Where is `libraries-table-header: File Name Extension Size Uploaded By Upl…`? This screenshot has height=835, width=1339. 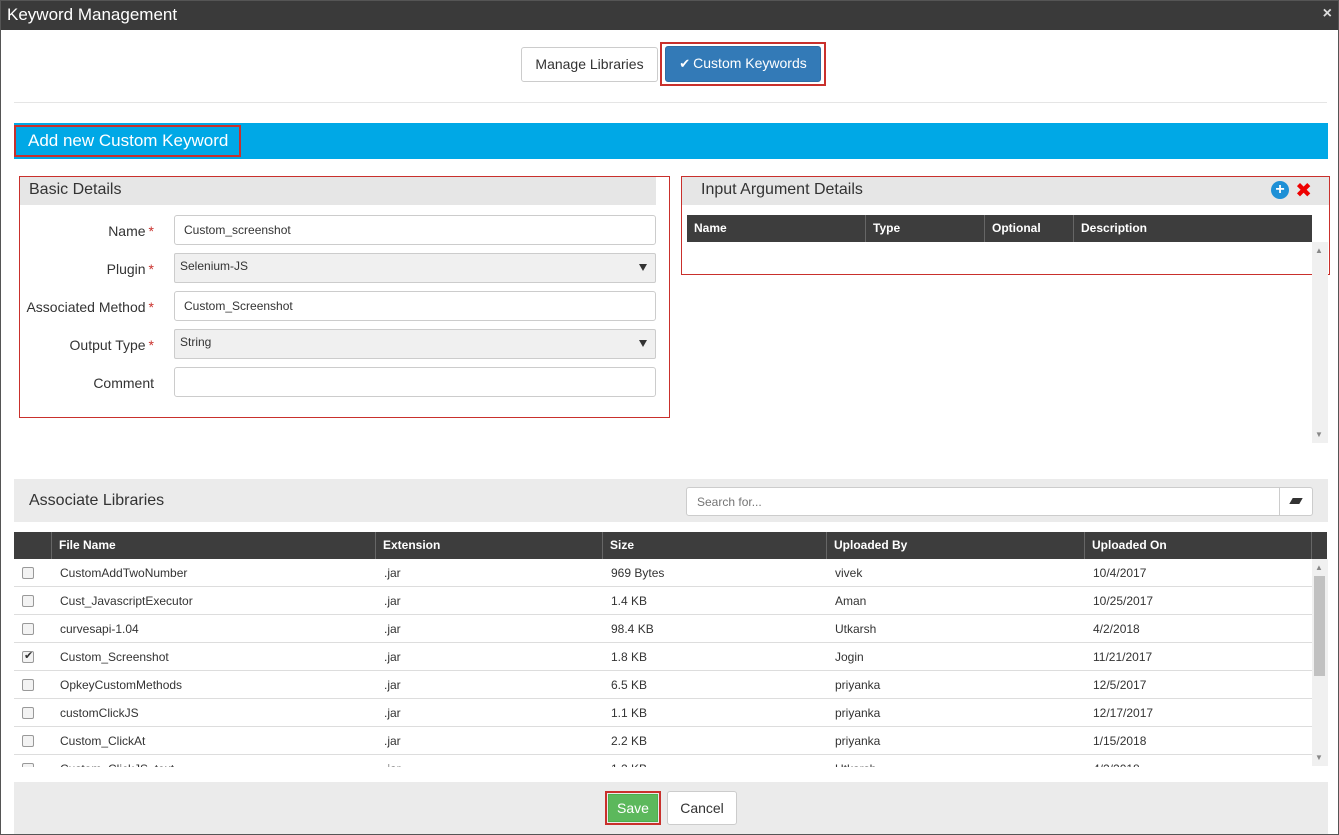 libraries-table-header: File Name Extension Size Uploaded By Upl… is located at coordinates (670, 545).